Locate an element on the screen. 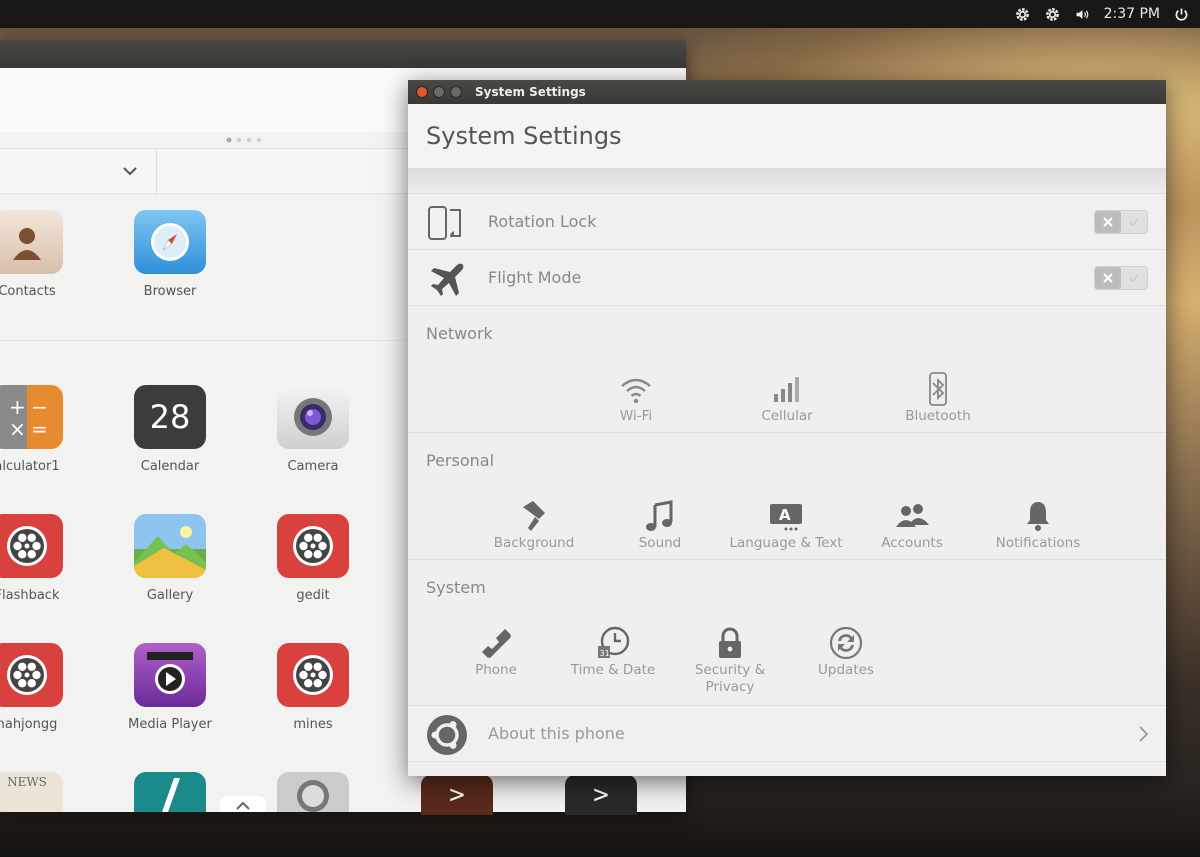 The height and width of the screenshot is (857, 1200). app-mahjongg: nahjongg is located at coordinates (41, 687).